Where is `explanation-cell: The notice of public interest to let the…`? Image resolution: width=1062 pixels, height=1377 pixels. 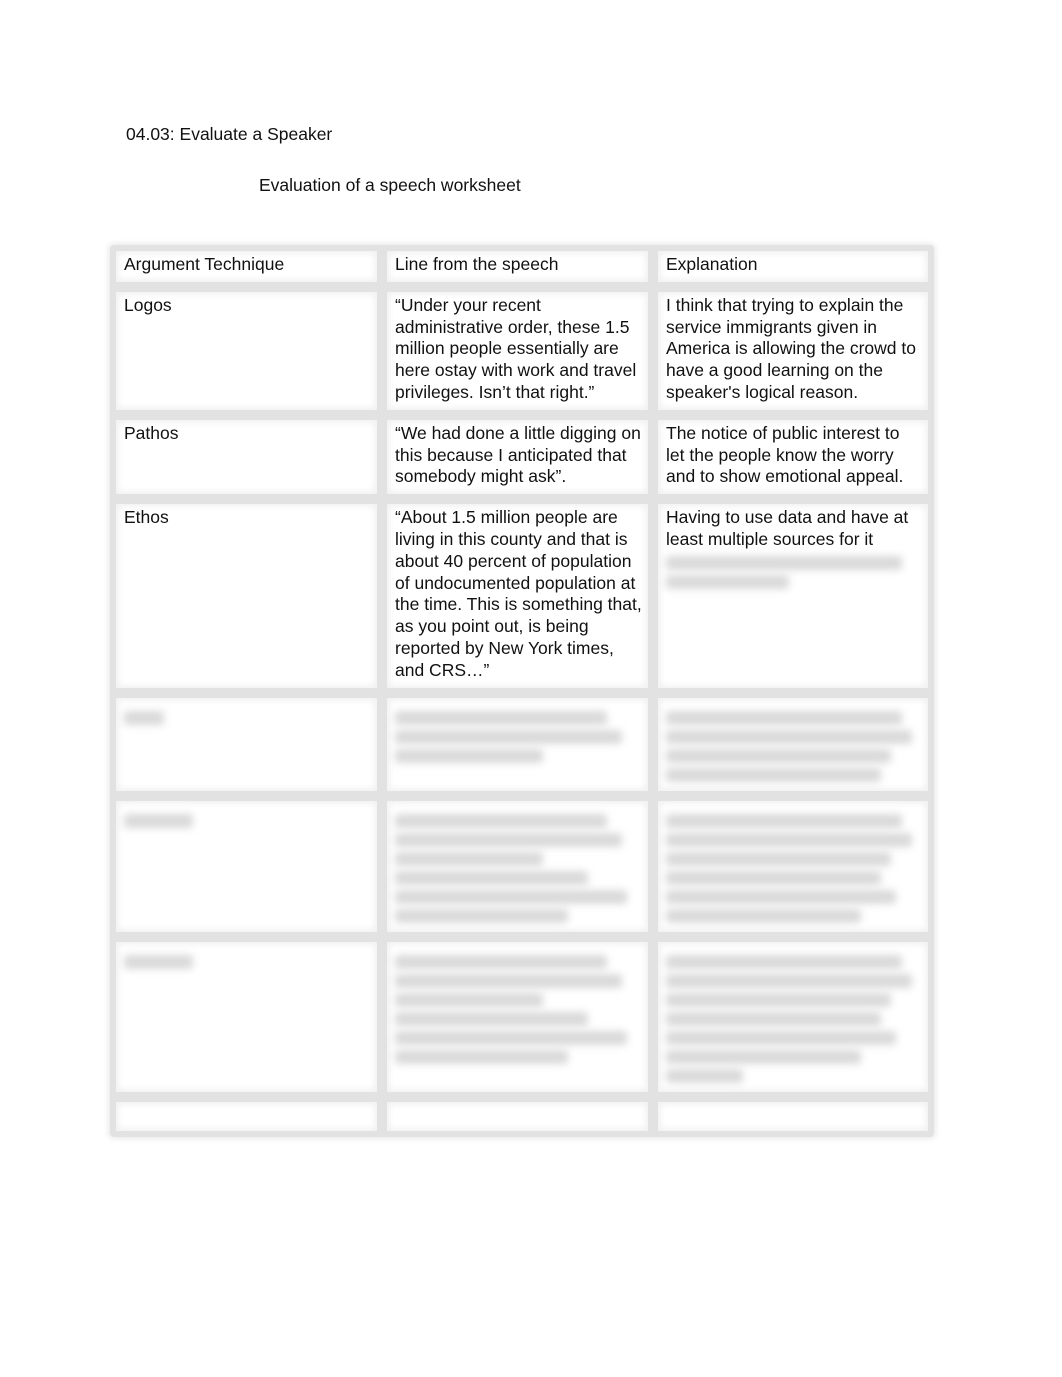 explanation-cell: The notice of public interest to let the… is located at coordinates (793, 462).